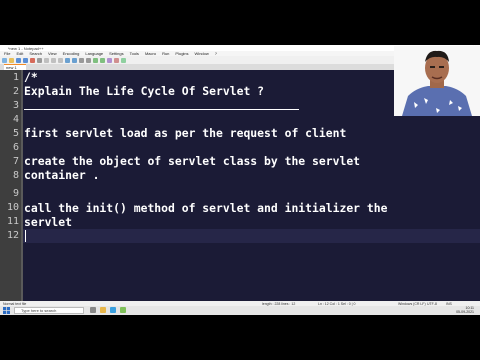  Describe the element at coordinates (31, 77) in the screenshot. I see `code-line-1: /*` at that location.